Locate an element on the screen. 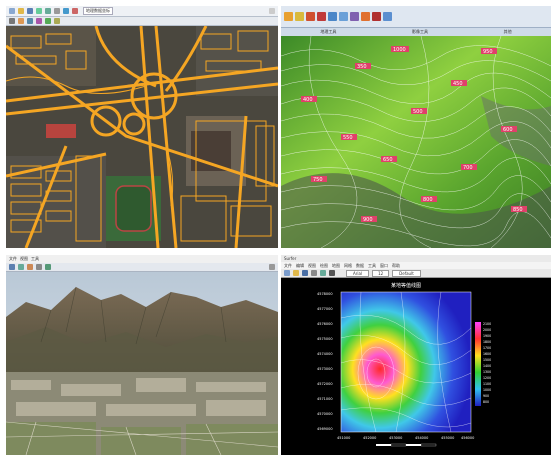 The image size is (554, 465). layer-property-icon is located at coordinates (365, 16).